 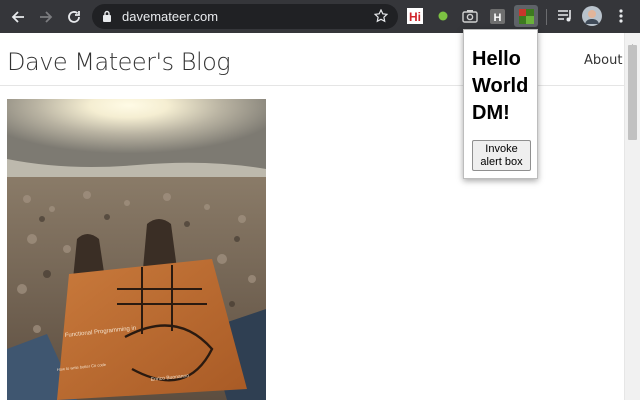 I want to click on scroll-thumb, so click(x=632, y=92).